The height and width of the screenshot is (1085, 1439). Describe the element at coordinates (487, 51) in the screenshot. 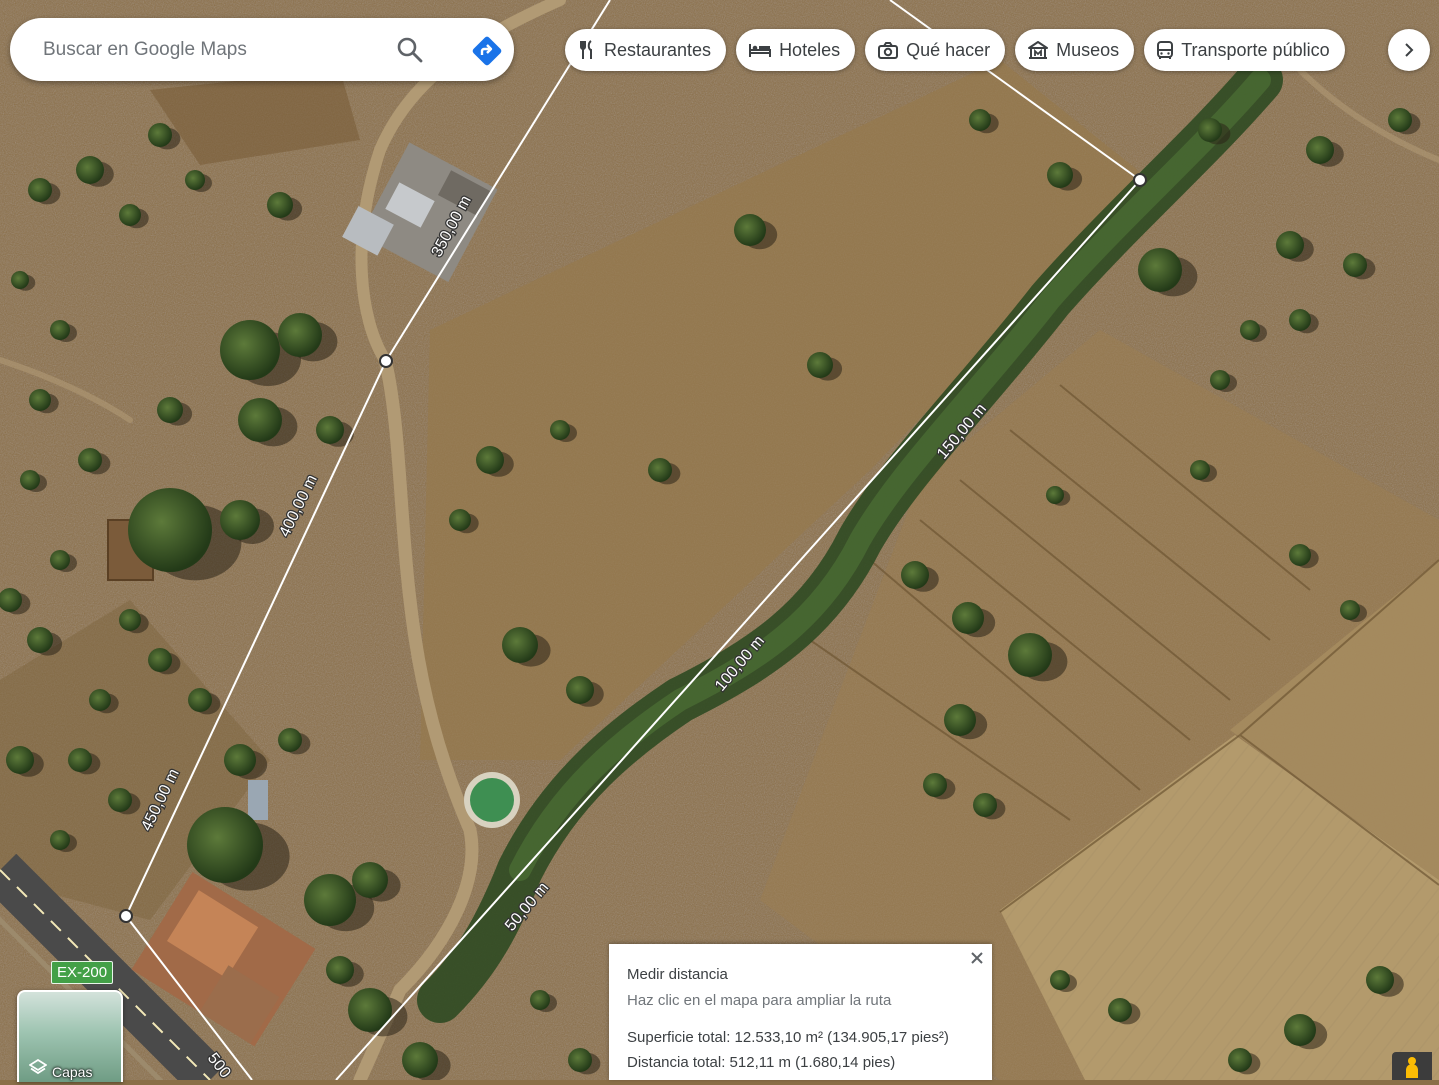

I see `directions-icon` at that location.